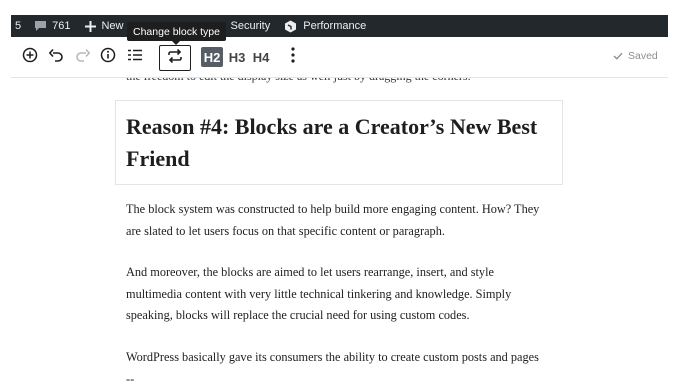 The width and height of the screenshot is (680, 390). I want to click on comment-icon, so click(40, 26).